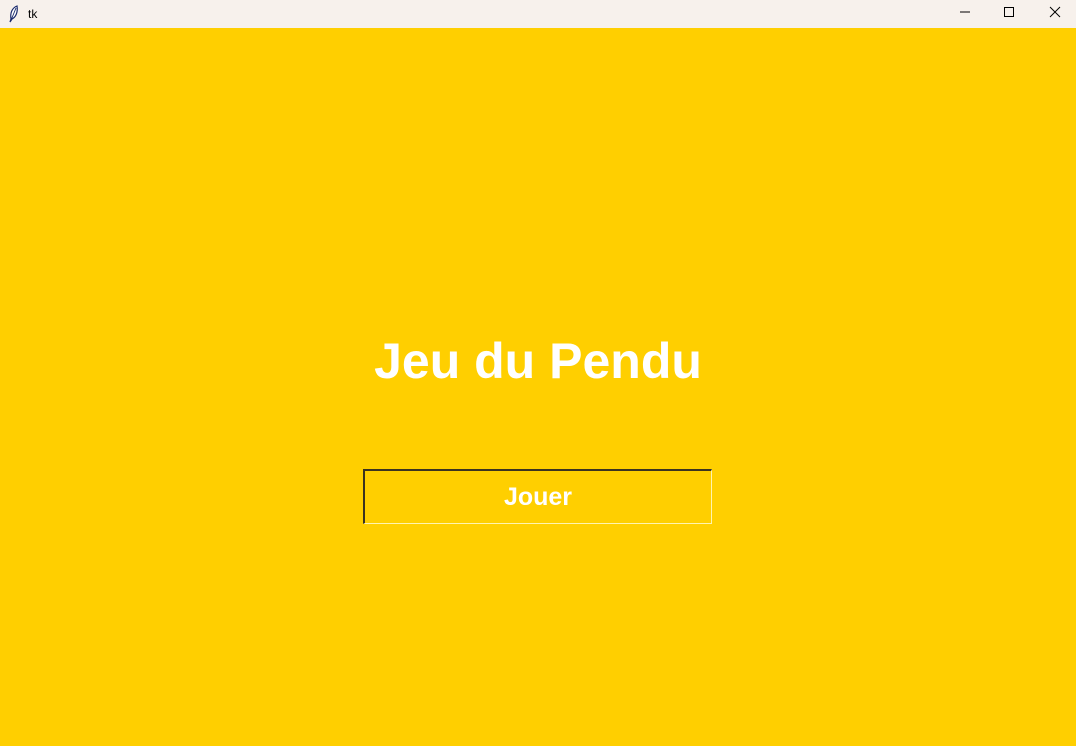  What do you see at coordinates (538, 14) in the screenshot?
I see `title-bar: tk` at bounding box center [538, 14].